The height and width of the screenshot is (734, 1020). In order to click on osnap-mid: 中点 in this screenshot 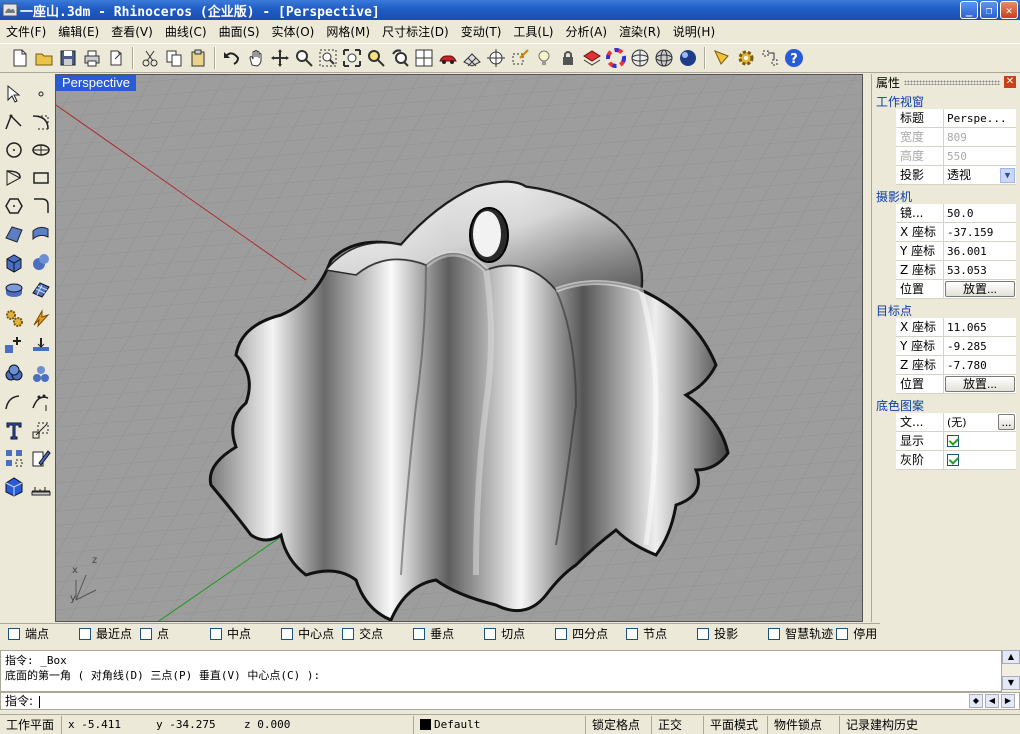, I will do `click(237, 633)`.